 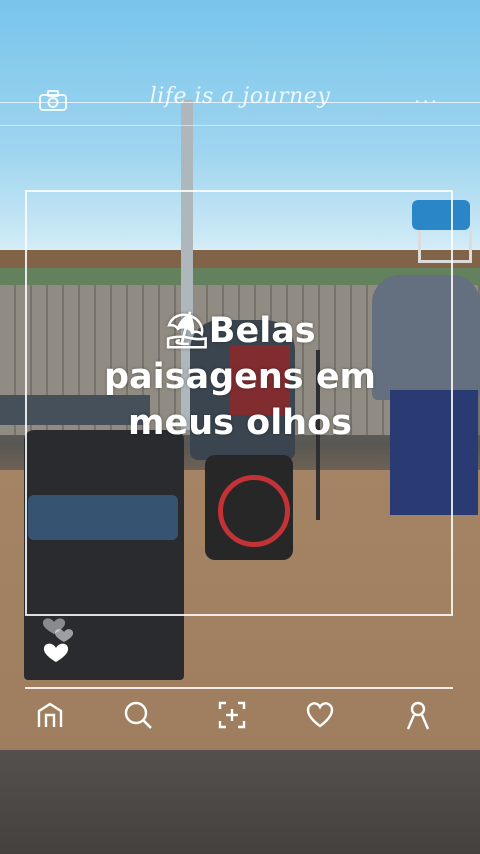 I want to click on home-icon, so click(x=50, y=714).